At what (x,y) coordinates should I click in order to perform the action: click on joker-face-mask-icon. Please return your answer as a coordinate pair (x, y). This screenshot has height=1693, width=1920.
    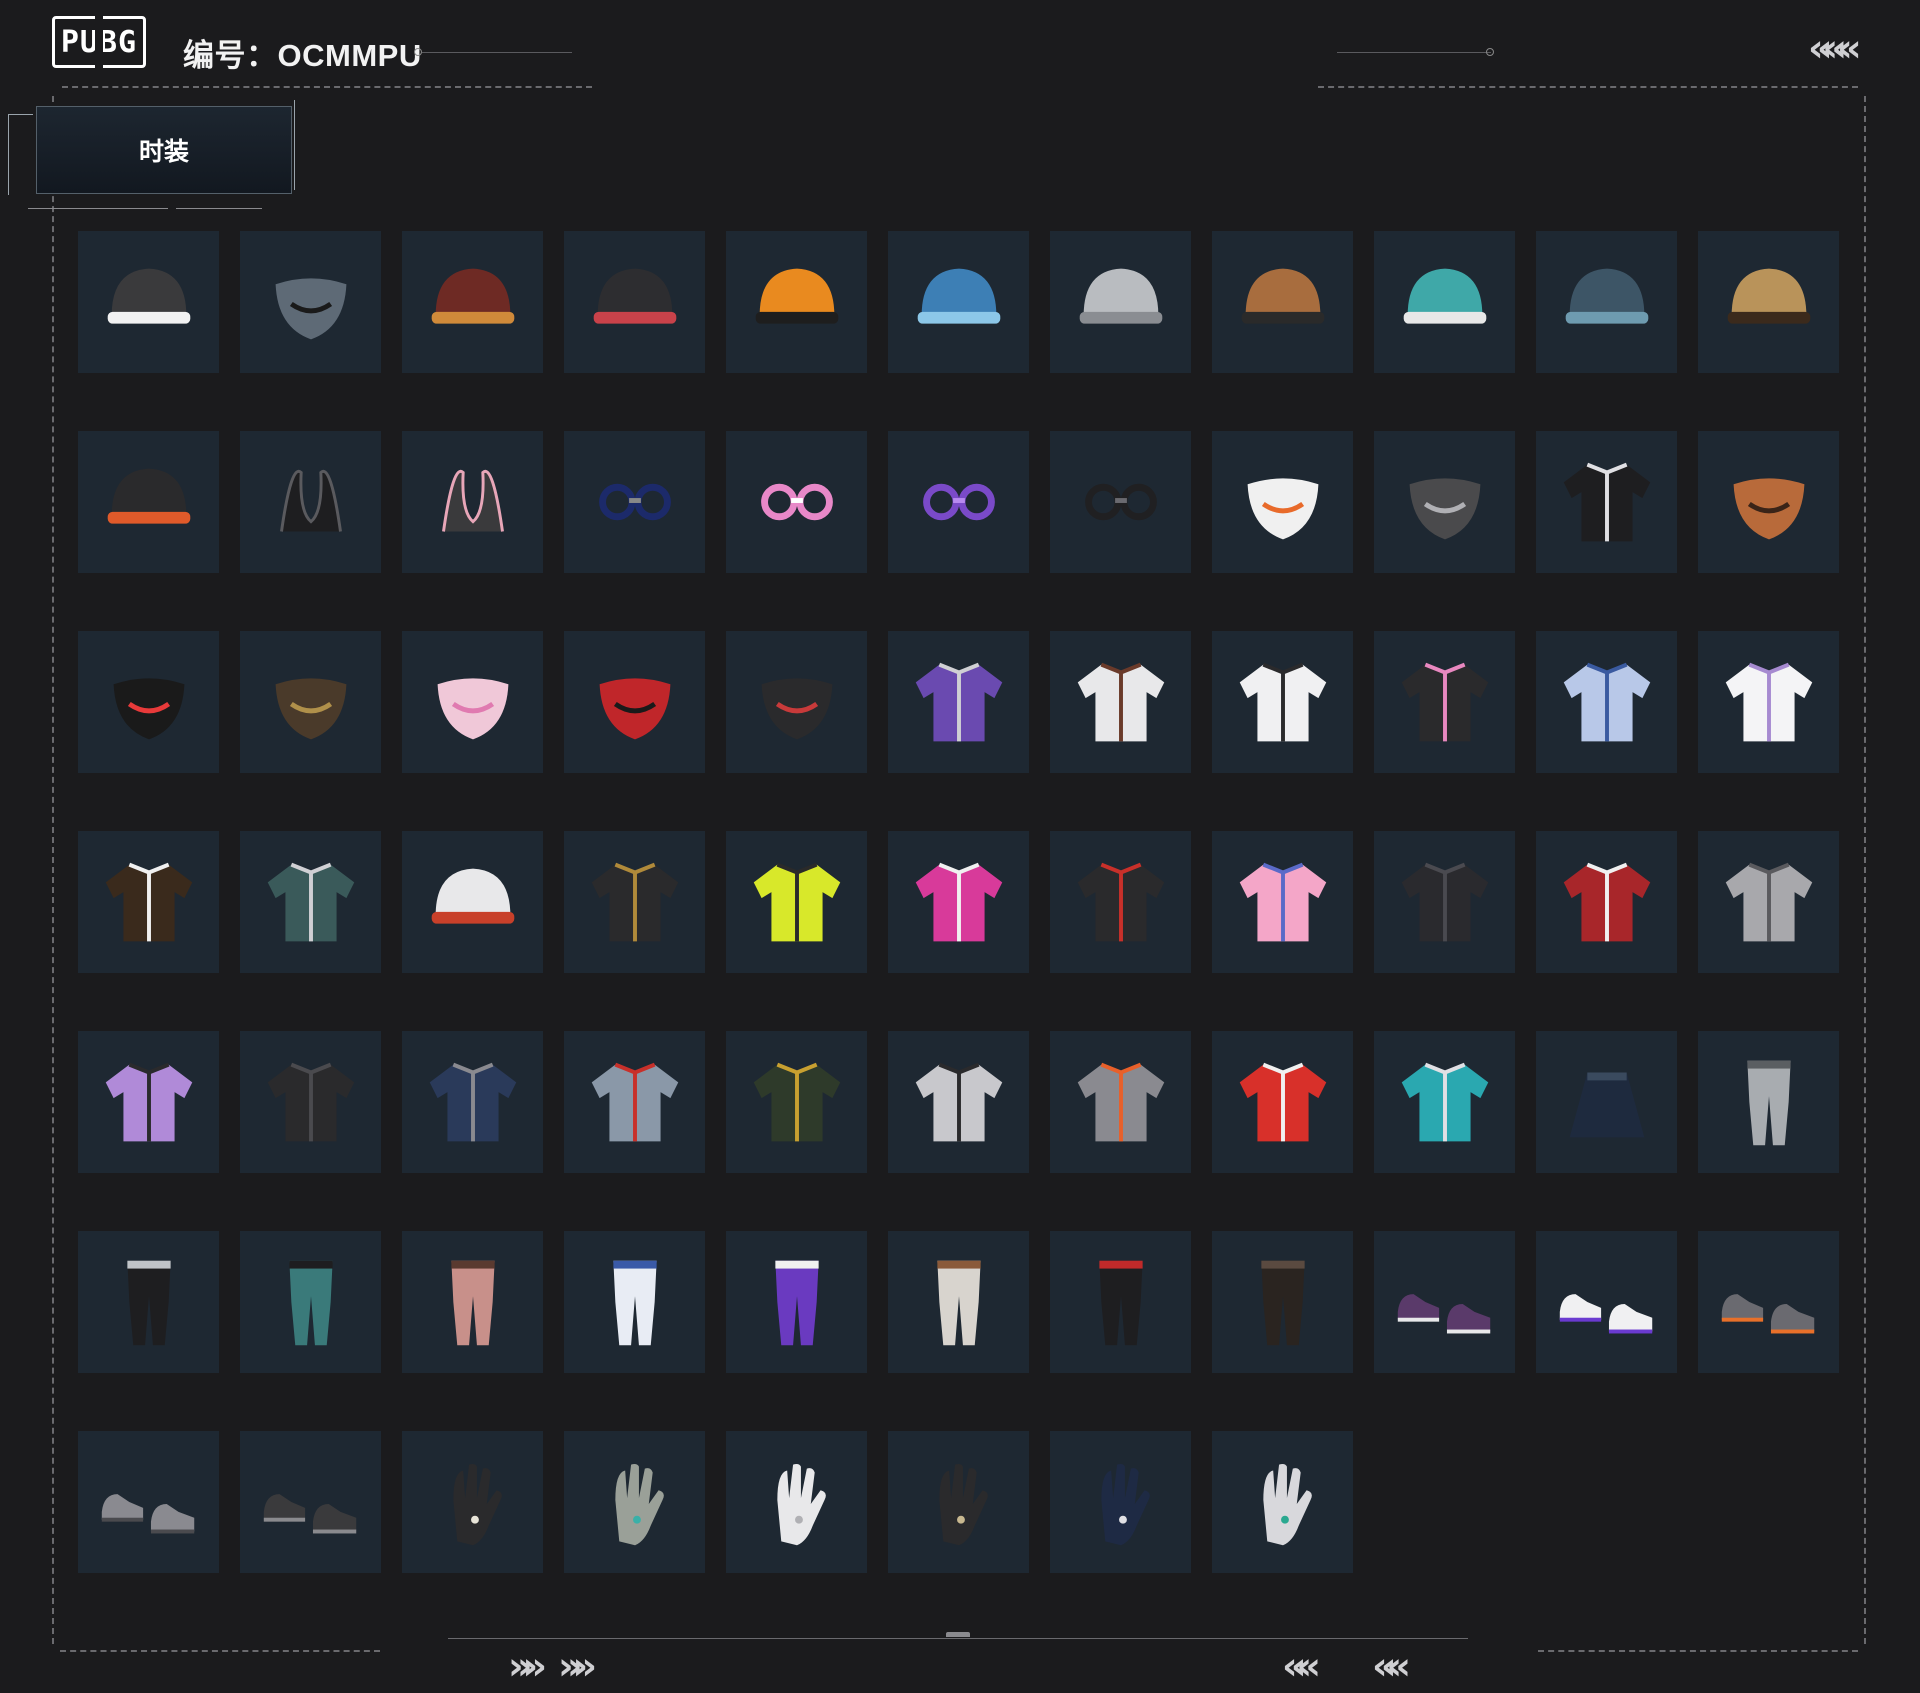
    Looking at the image, I should click on (148, 709).